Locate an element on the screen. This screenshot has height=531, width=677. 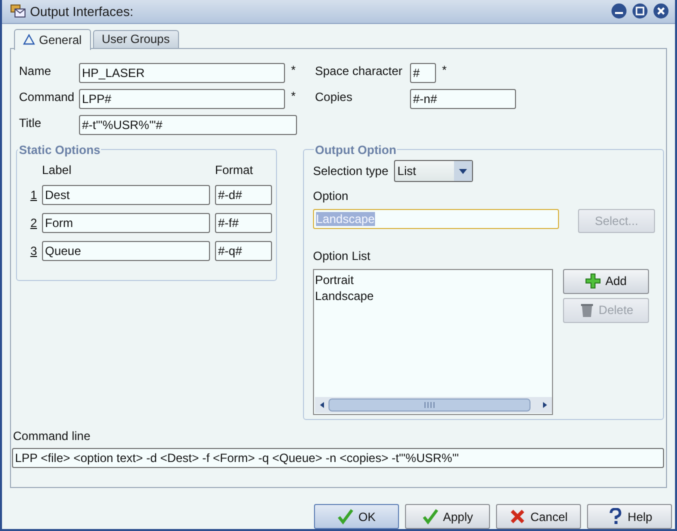
column-header: Format is located at coordinates (234, 169).